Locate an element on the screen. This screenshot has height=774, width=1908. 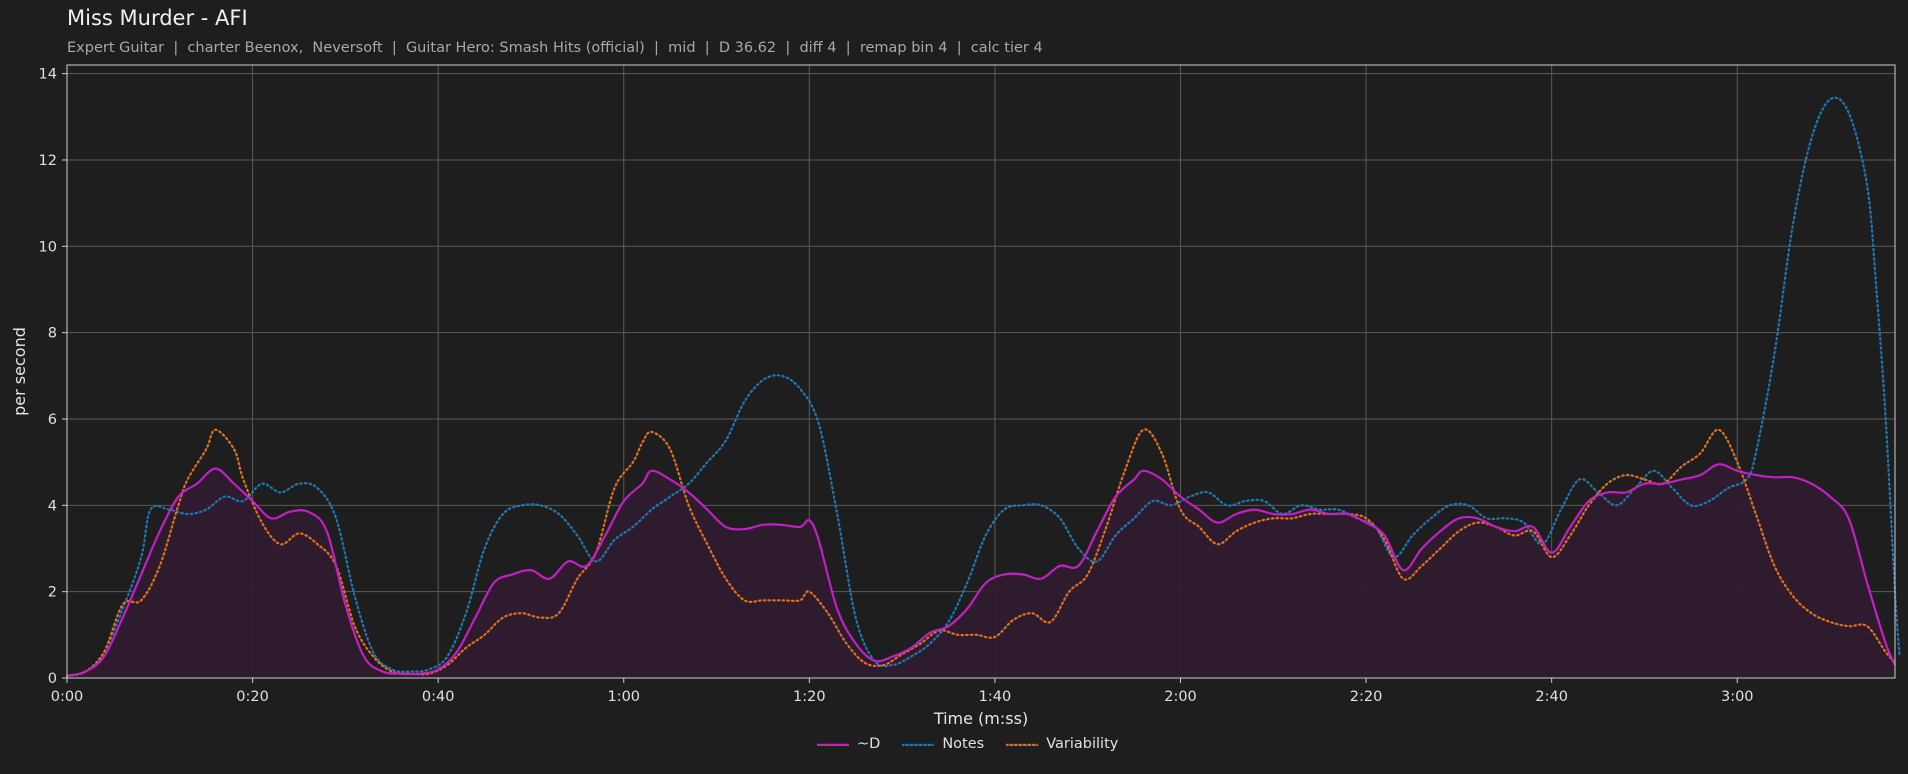
legend-item-d: ~D is located at coordinates (848, 744).